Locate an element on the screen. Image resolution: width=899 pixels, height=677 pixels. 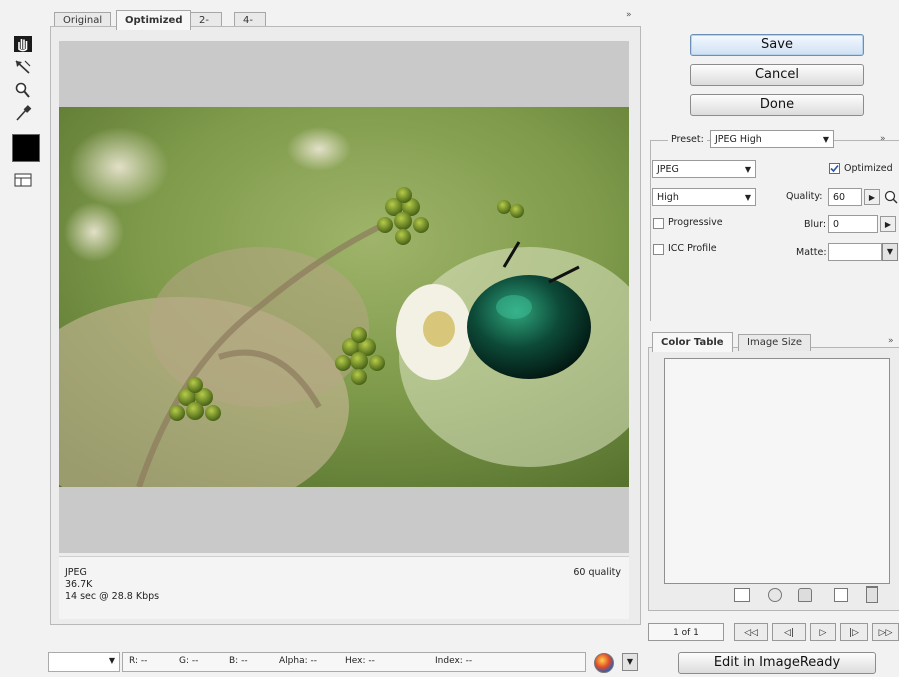
play-button: ▷ is located at coordinates (823, 632).